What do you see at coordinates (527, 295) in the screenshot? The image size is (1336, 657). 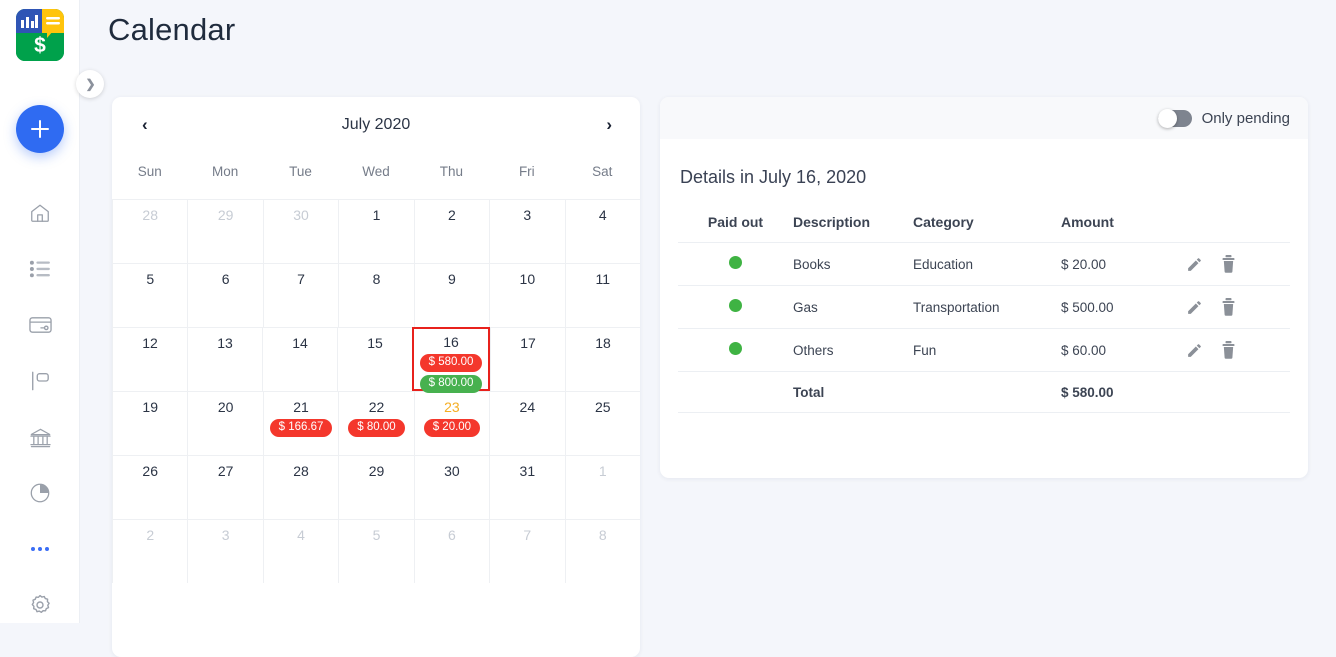 I see `calendar-day-cell: 10` at bounding box center [527, 295].